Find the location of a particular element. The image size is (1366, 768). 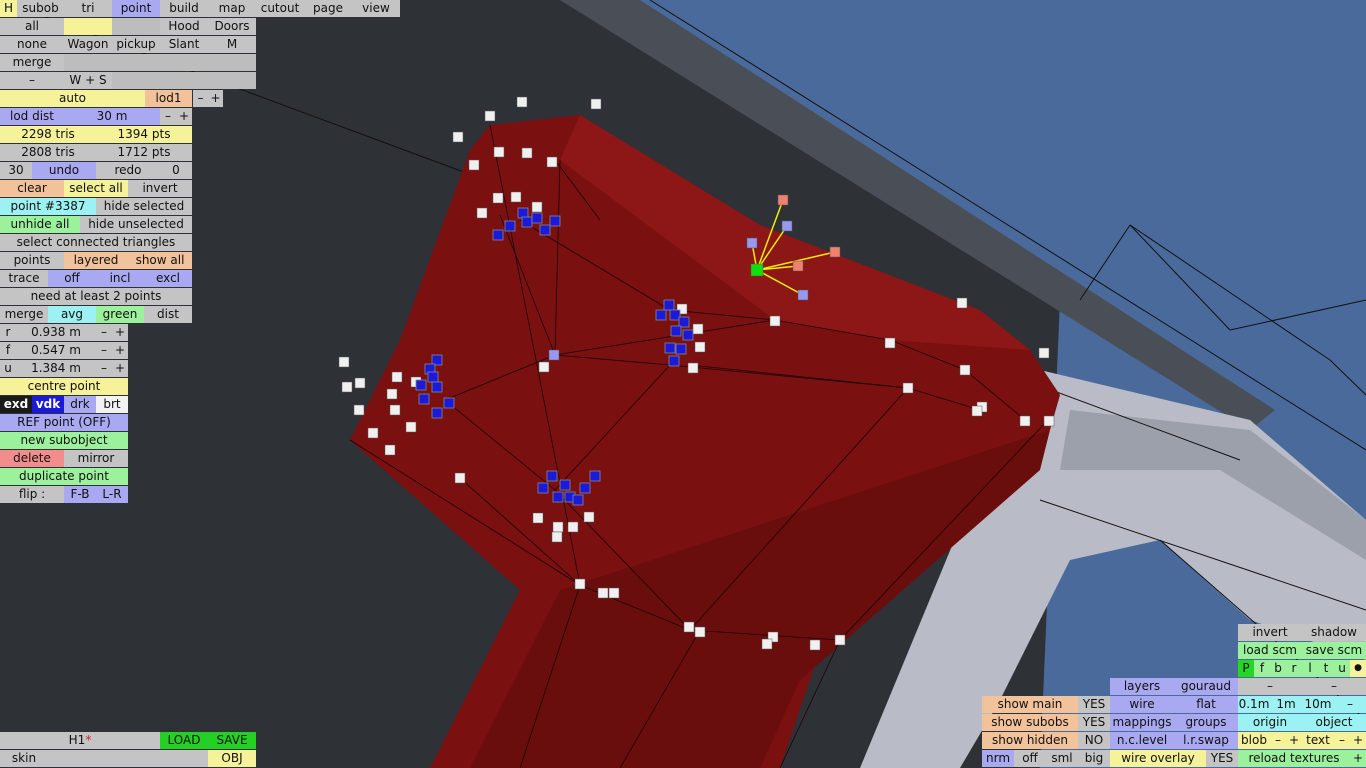

select-connected-button: select connected triangles is located at coordinates (96, 242).